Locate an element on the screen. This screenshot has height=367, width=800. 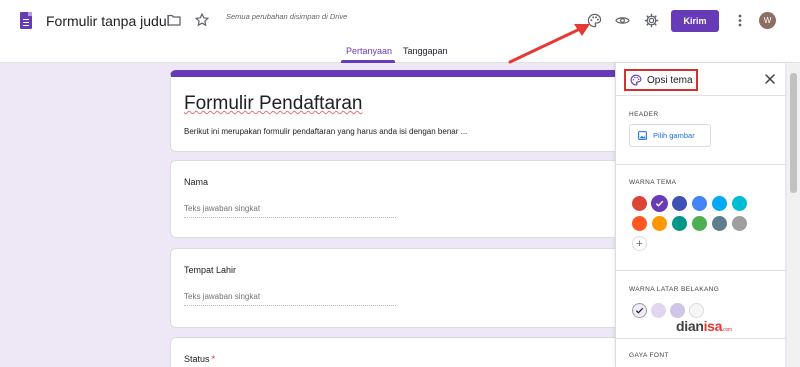
font-style-label: GAYA FONT is located at coordinates (649, 355).